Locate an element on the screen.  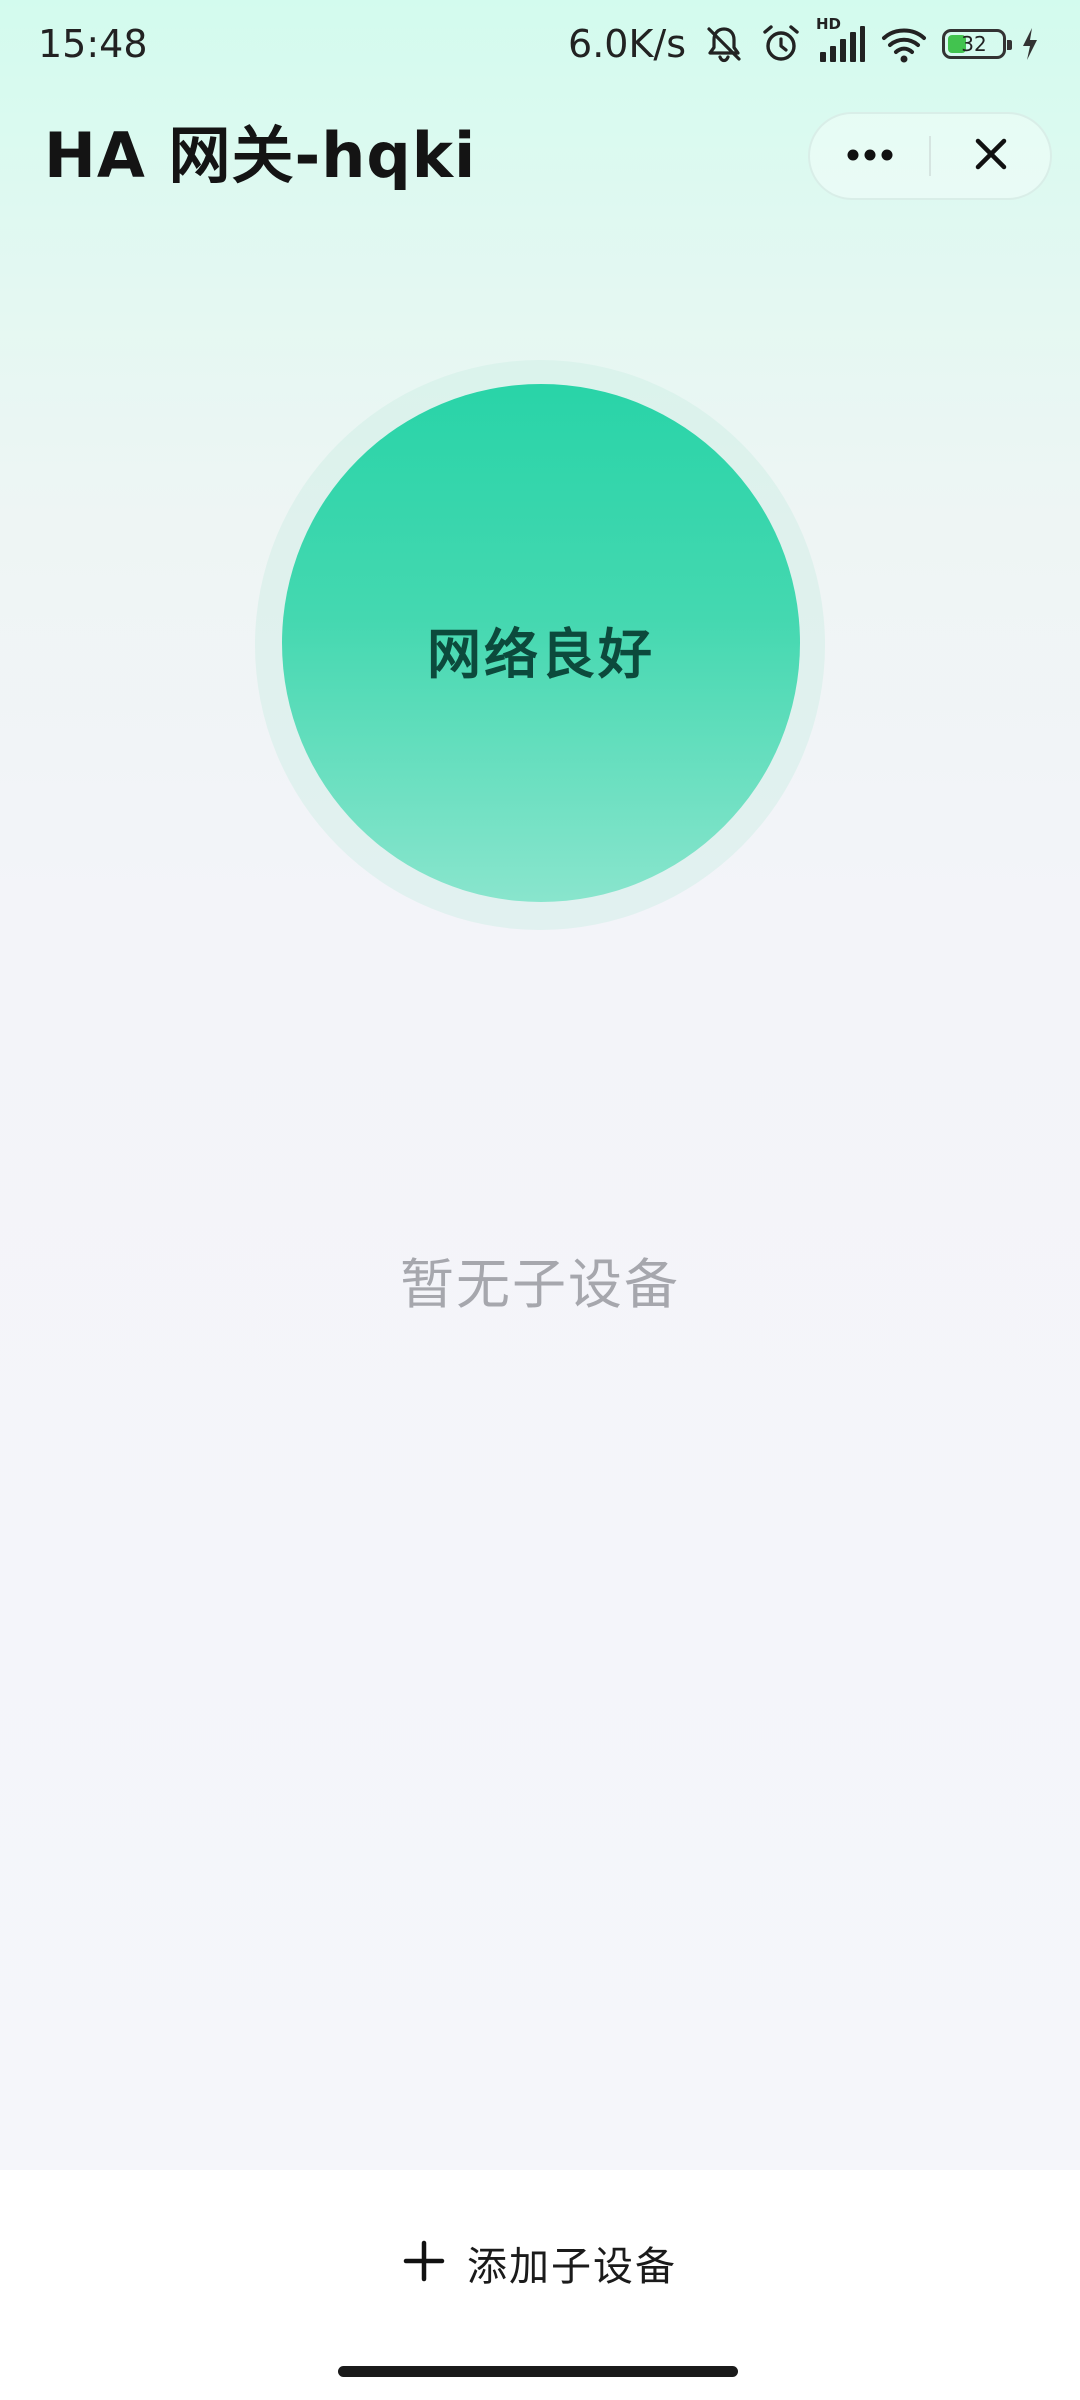
close-icon is located at coordinates (991, 156).